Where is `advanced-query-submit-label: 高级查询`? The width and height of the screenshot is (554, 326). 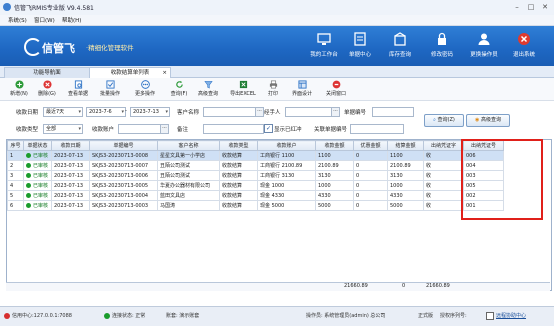 advanced-query-submit-label: 高级查询 is located at coordinates (490, 120).